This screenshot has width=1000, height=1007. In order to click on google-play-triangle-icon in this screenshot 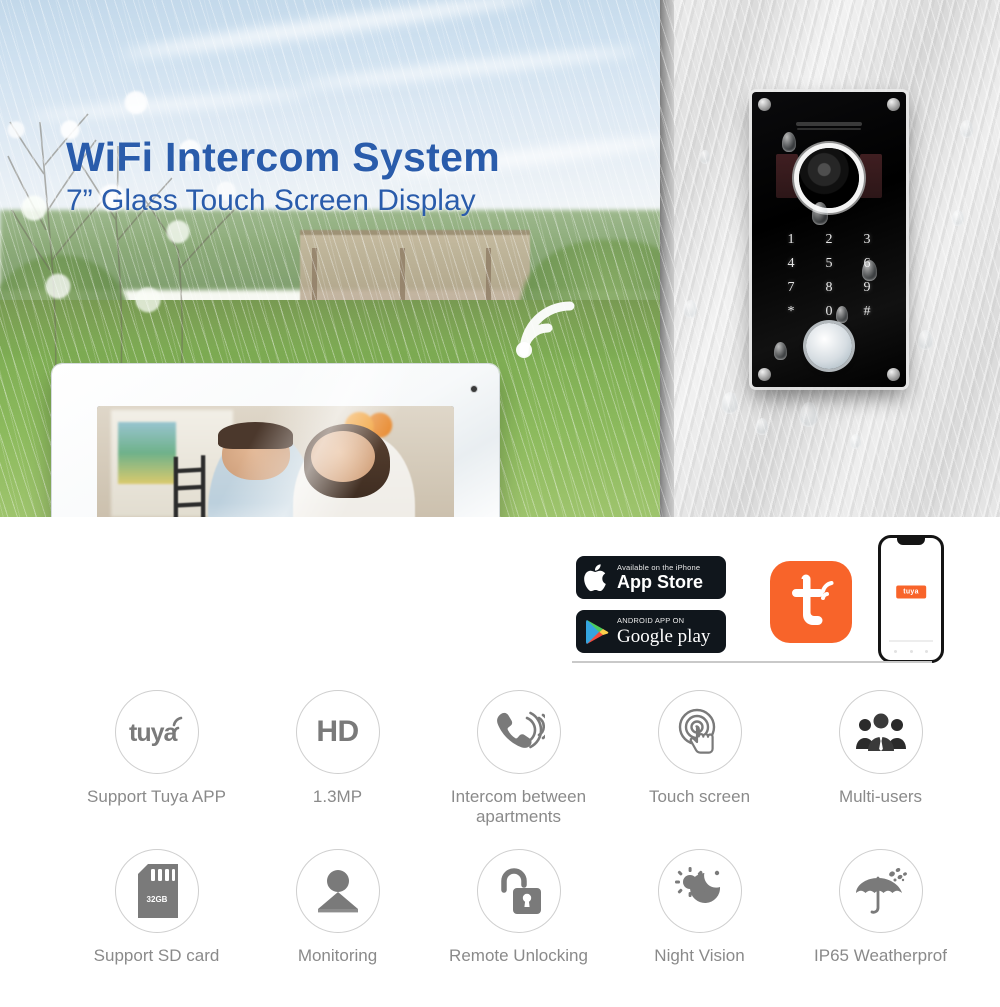, I will do `click(597, 631)`.